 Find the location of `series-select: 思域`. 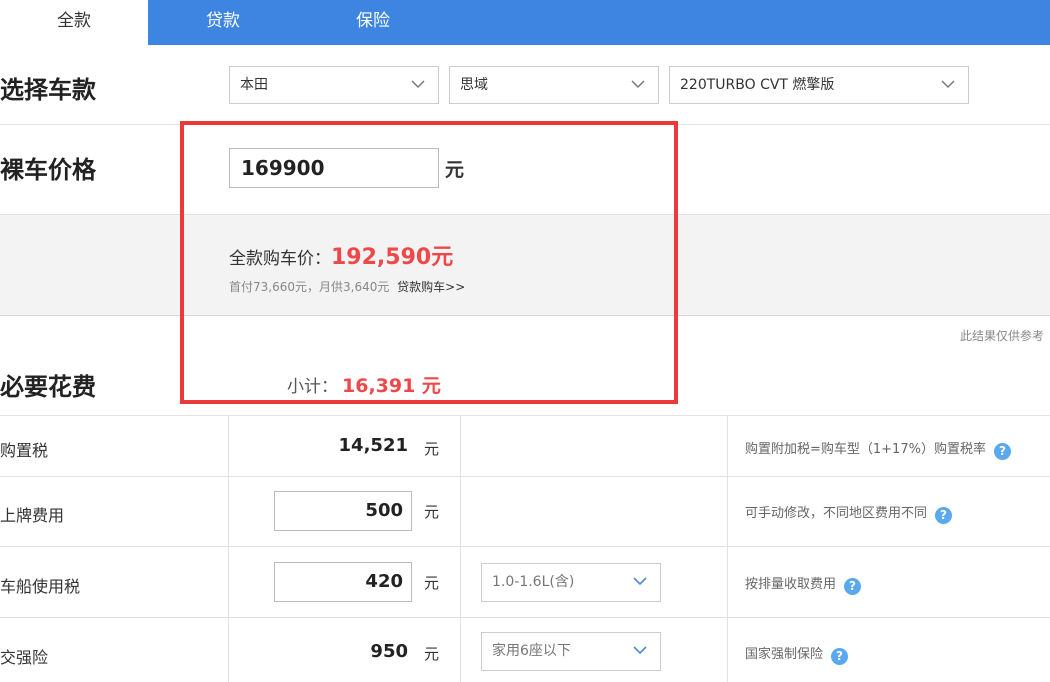

series-select: 思域 is located at coordinates (554, 85).